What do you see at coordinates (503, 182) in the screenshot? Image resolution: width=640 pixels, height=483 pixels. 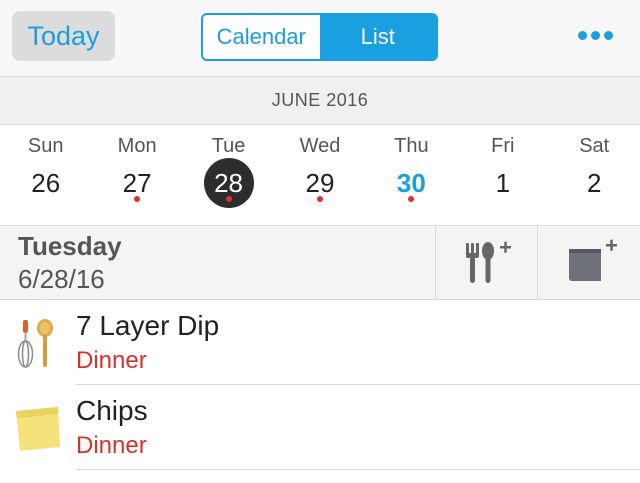 I see `day-number: 1` at bounding box center [503, 182].